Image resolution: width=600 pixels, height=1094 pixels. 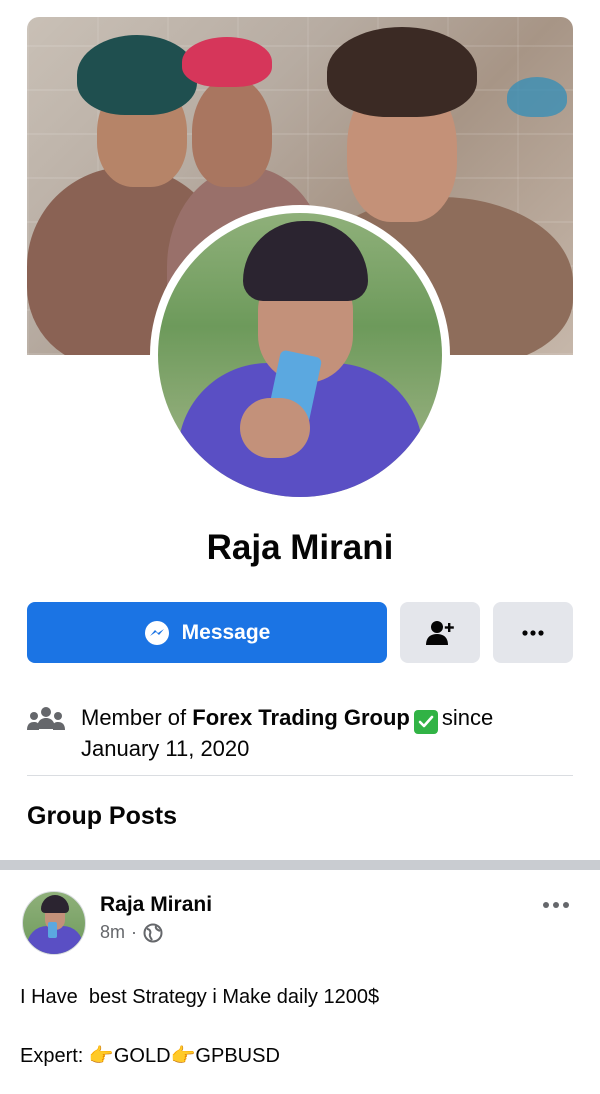 I want to click on add-friend-button, so click(x=440, y=632).